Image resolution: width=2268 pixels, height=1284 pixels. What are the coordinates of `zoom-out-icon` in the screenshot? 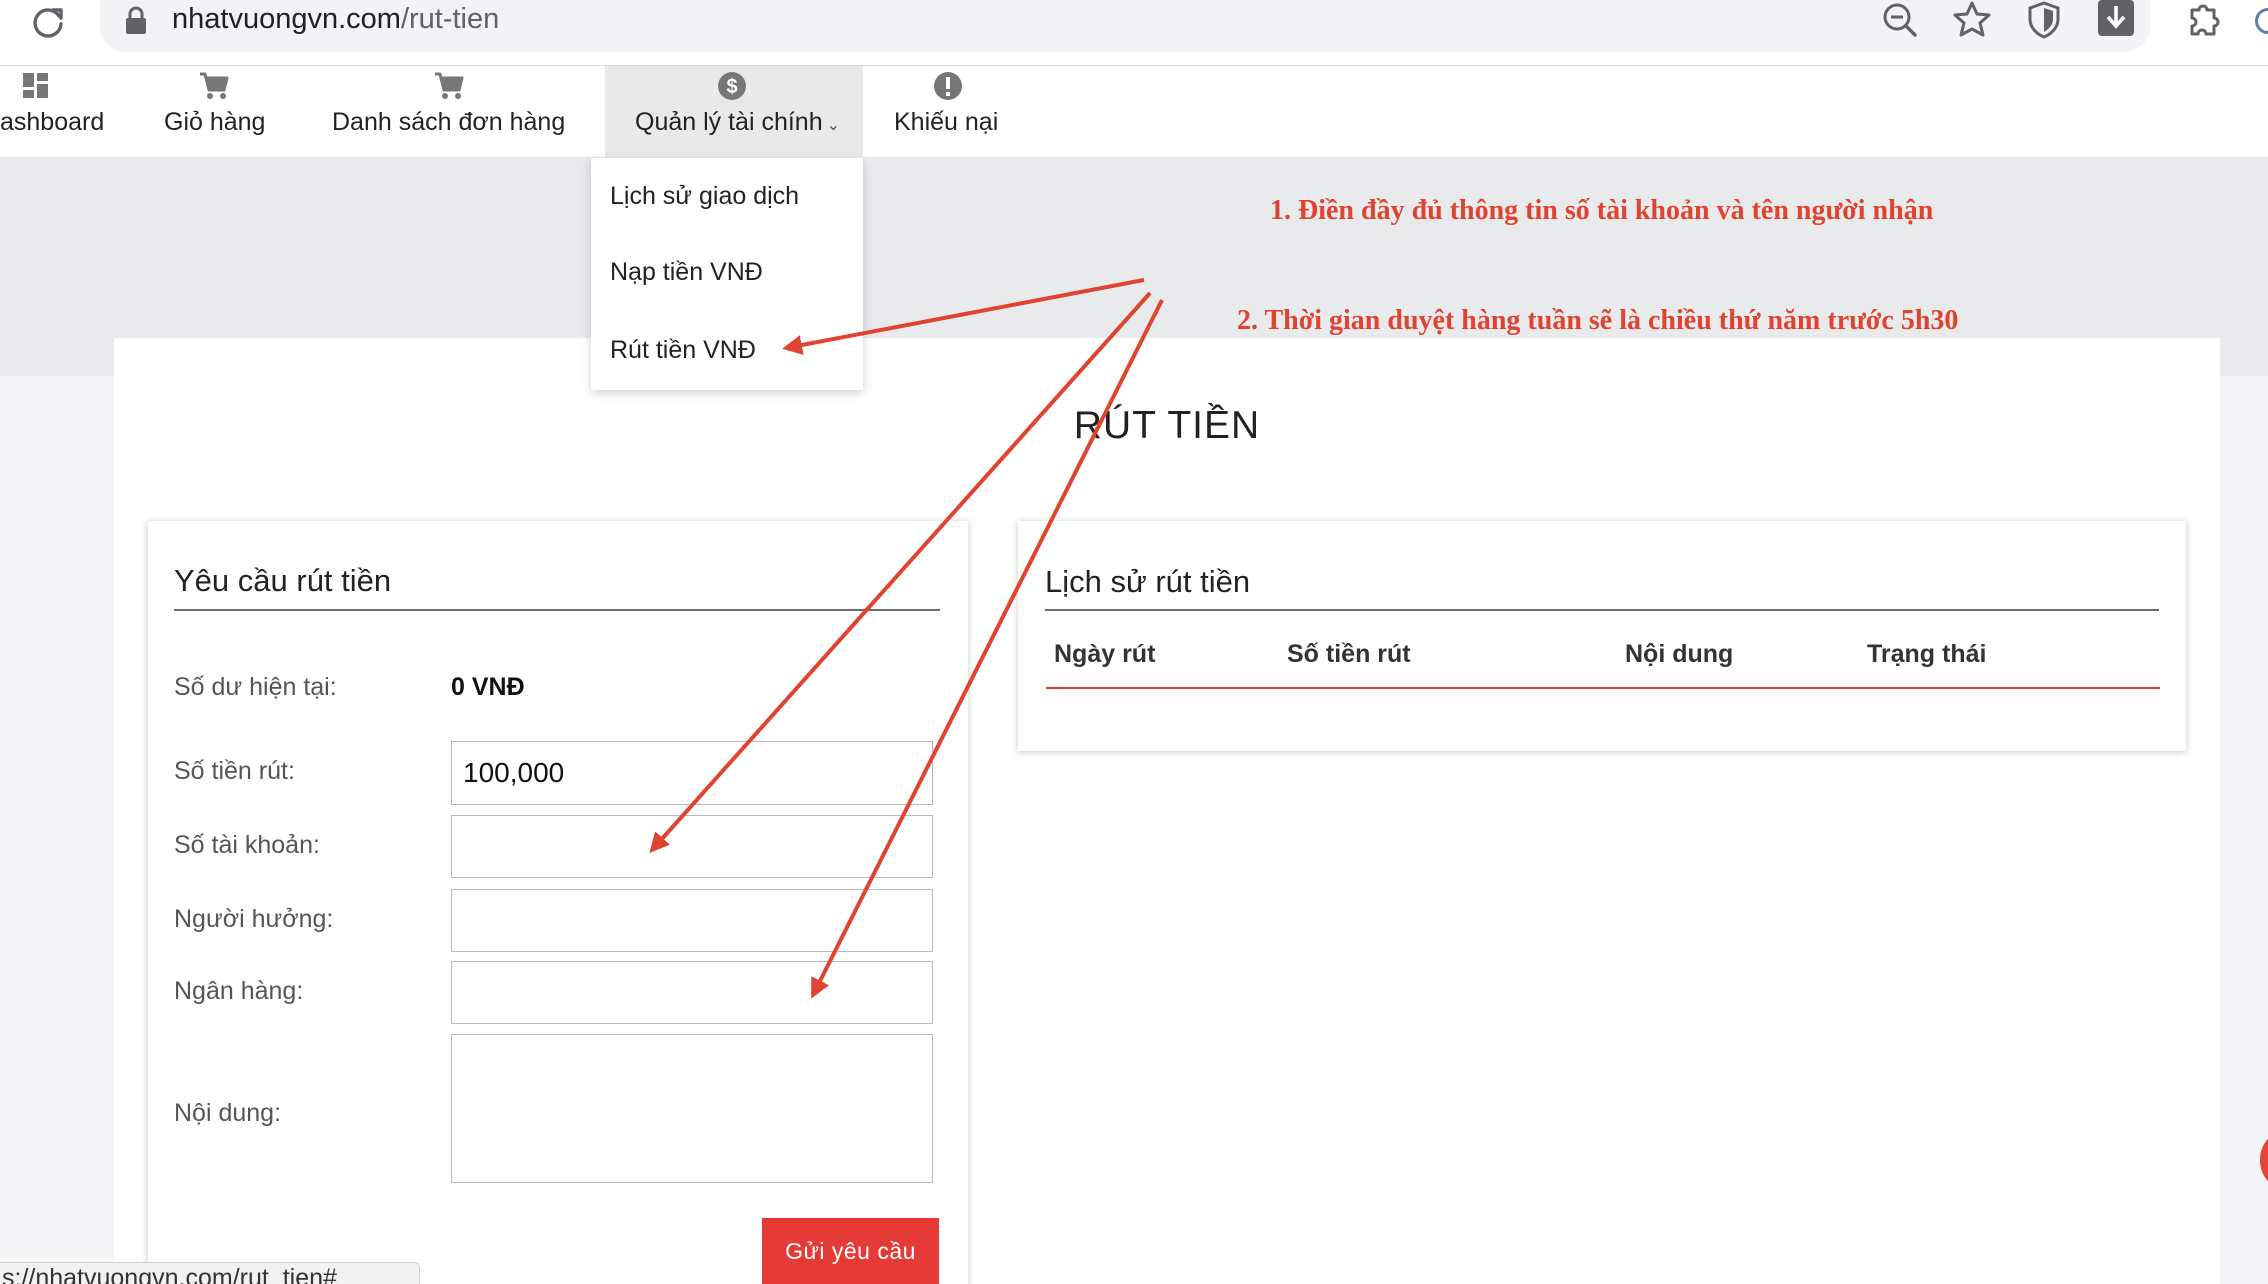 It's located at (1900, 20).